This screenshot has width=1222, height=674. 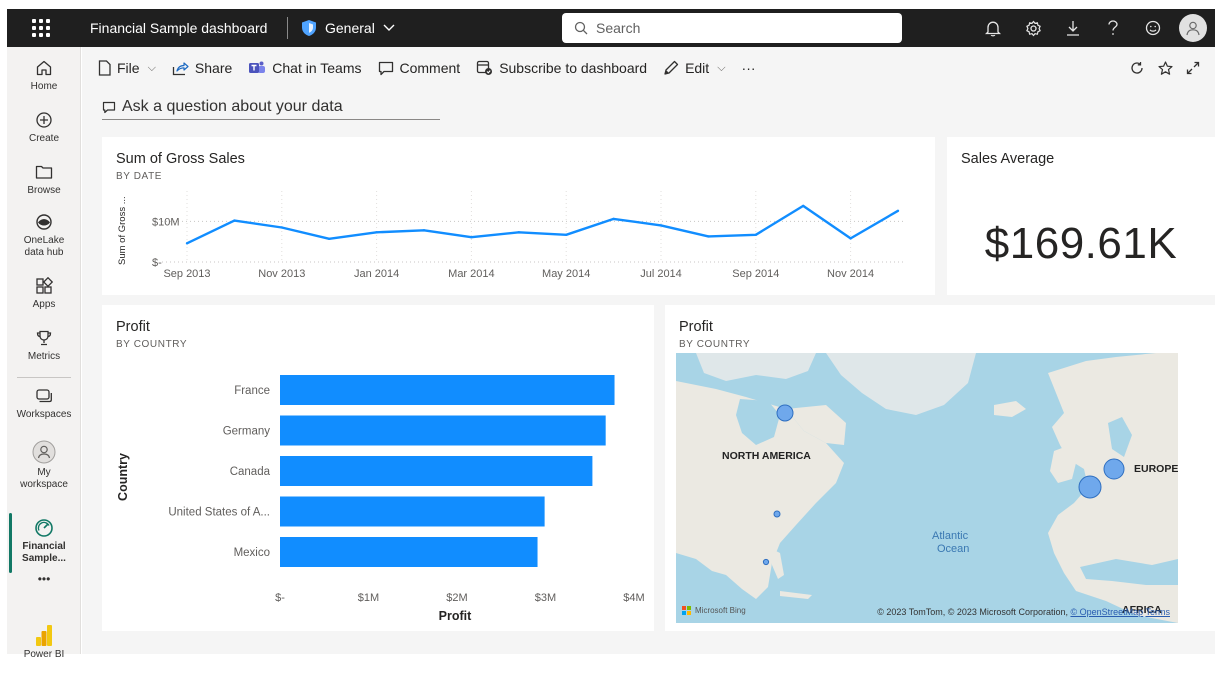 What do you see at coordinates (1156, 469) in the screenshot?
I see `label-europe: EUROPE` at bounding box center [1156, 469].